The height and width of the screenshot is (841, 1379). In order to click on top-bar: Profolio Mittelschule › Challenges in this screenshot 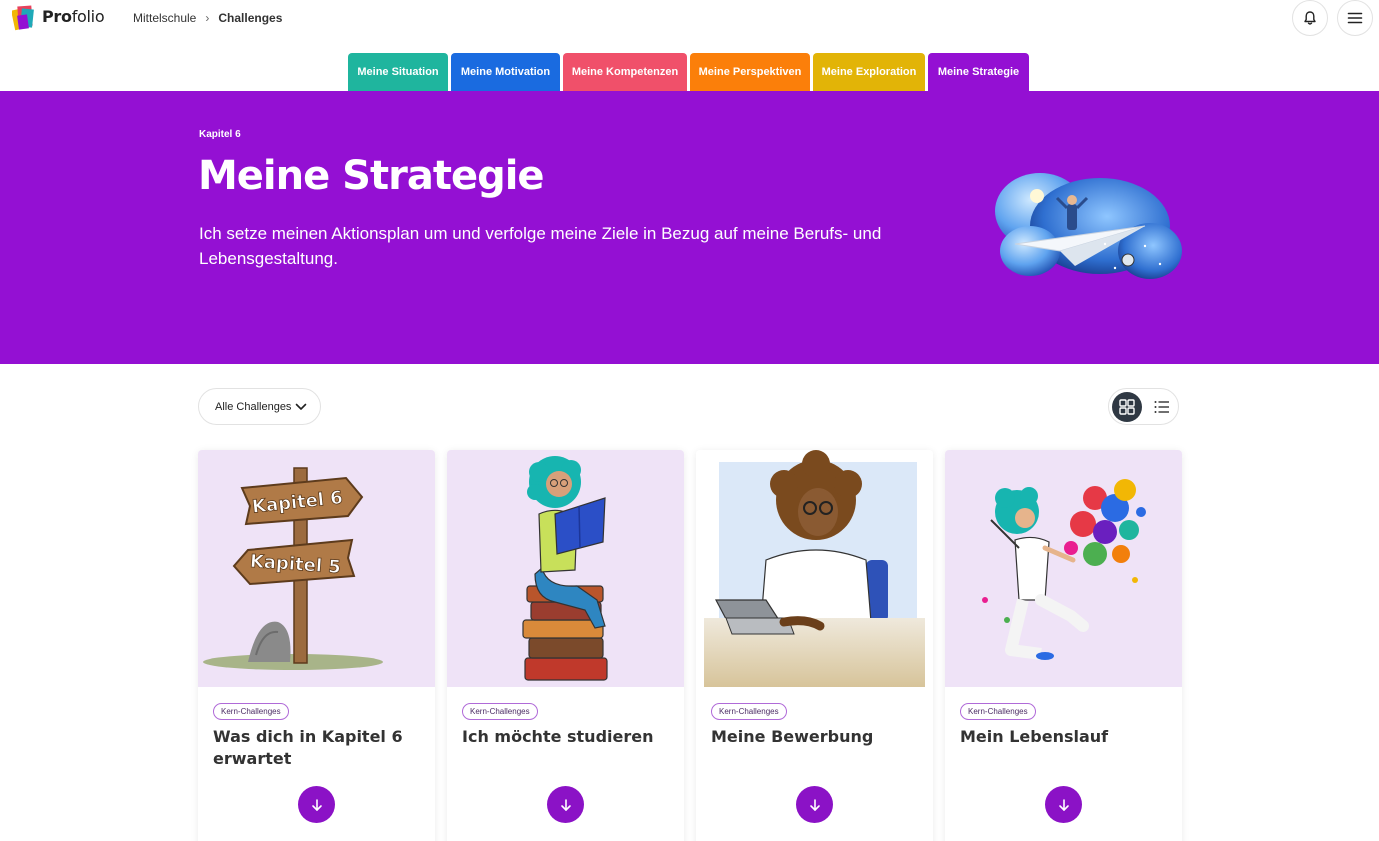, I will do `click(689, 18)`.